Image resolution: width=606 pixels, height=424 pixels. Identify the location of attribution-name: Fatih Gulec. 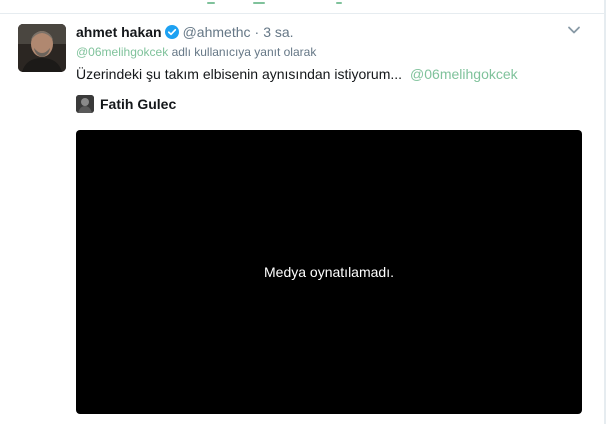
(138, 104).